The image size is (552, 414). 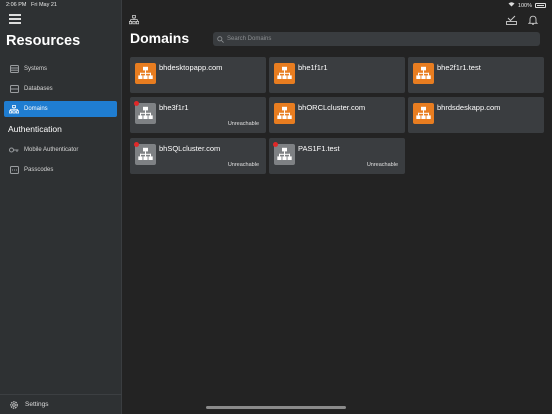 I want to click on sidebar-title: Resources, so click(x=43, y=41).